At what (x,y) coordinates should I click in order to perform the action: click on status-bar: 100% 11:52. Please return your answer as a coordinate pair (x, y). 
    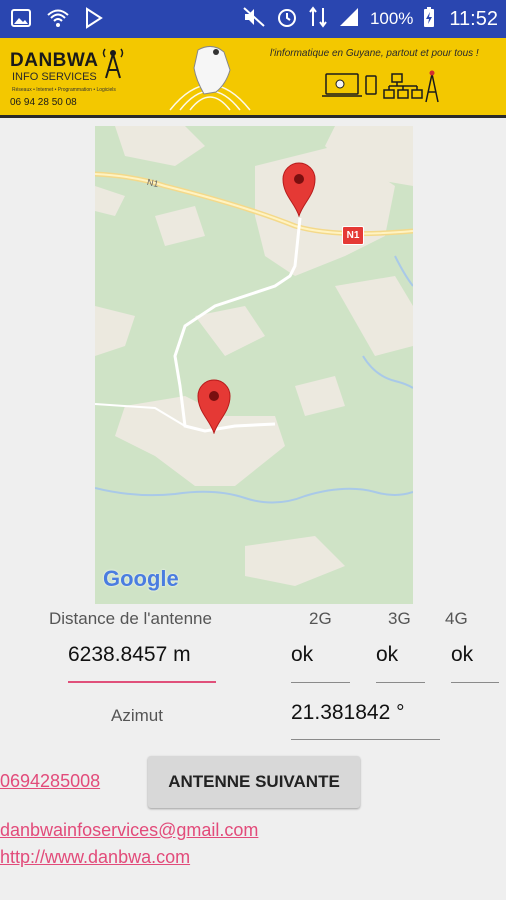
    Looking at the image, I should click on (253, 19).